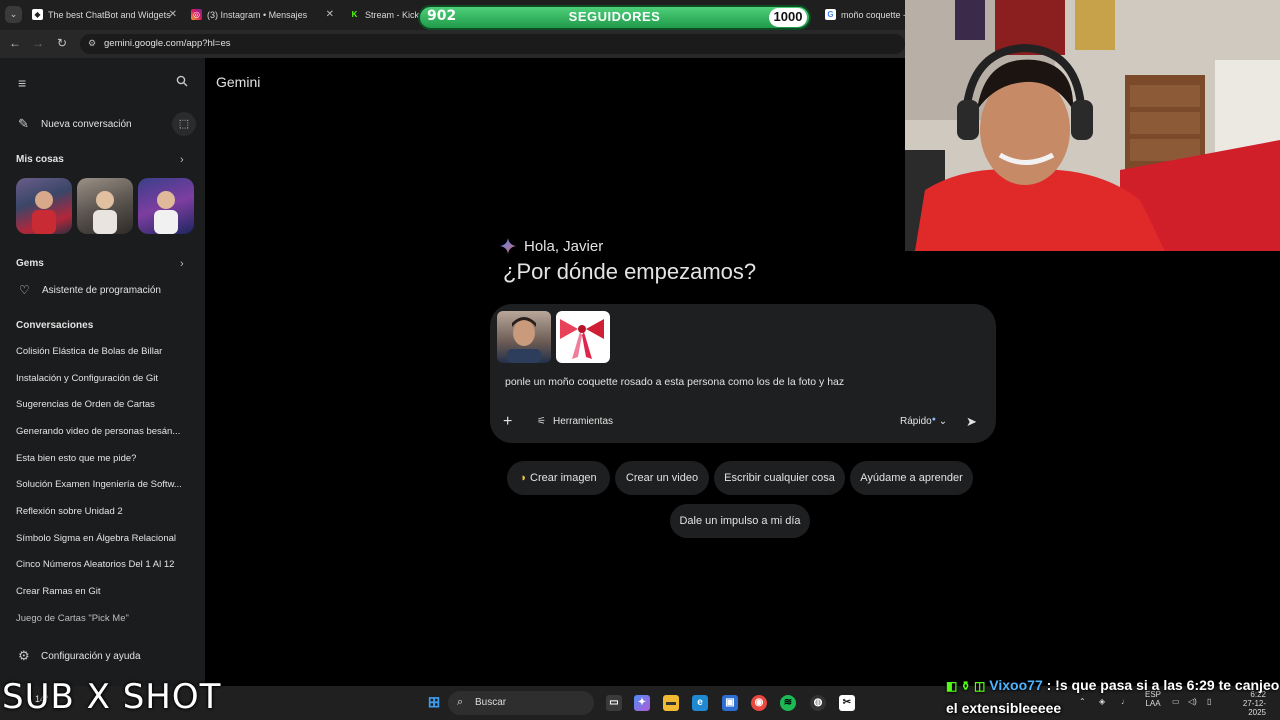 The image size is (1280, 720). What do you see at coordinates (1082, 701) in the screenshot?
I see `tray-expand-icon: ⌃` at bounding box center [1082, 701].